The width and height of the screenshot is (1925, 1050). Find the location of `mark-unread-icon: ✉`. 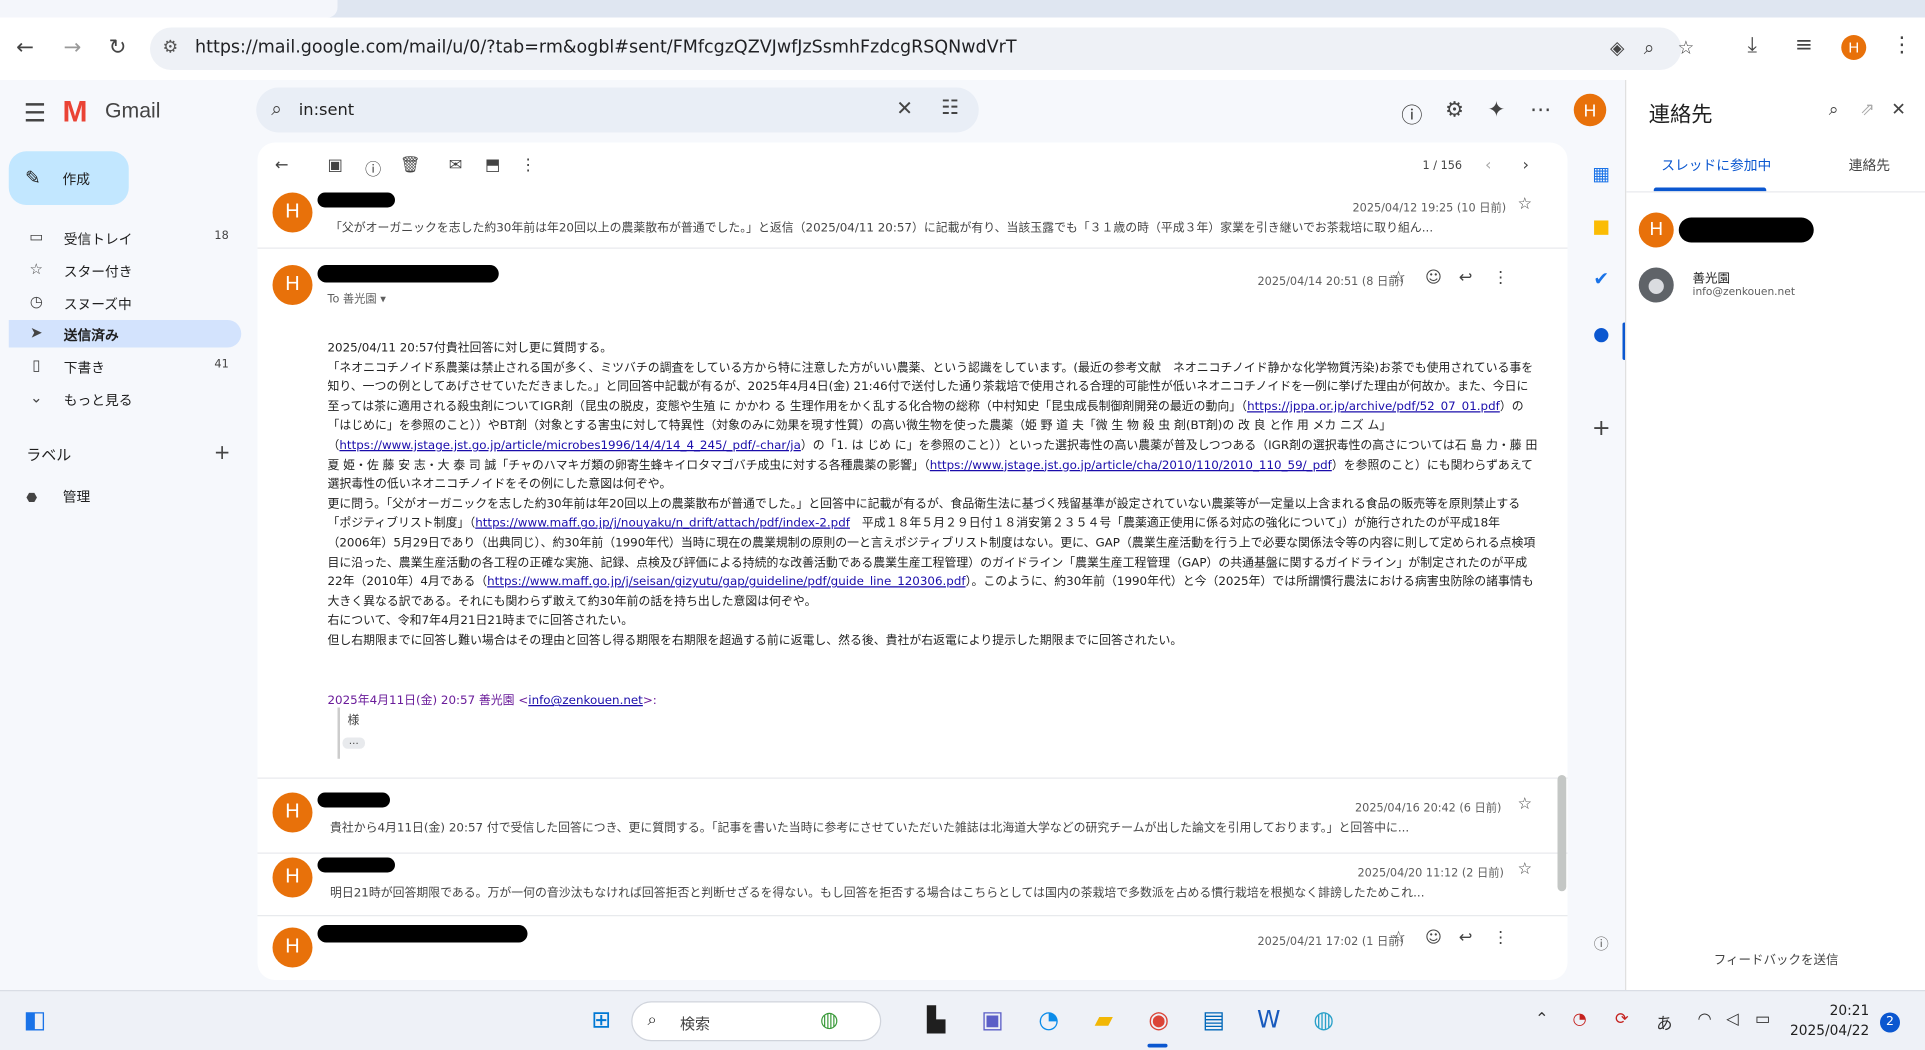

mark-unread-icon: ✉ is located at coordinates (456, 165).